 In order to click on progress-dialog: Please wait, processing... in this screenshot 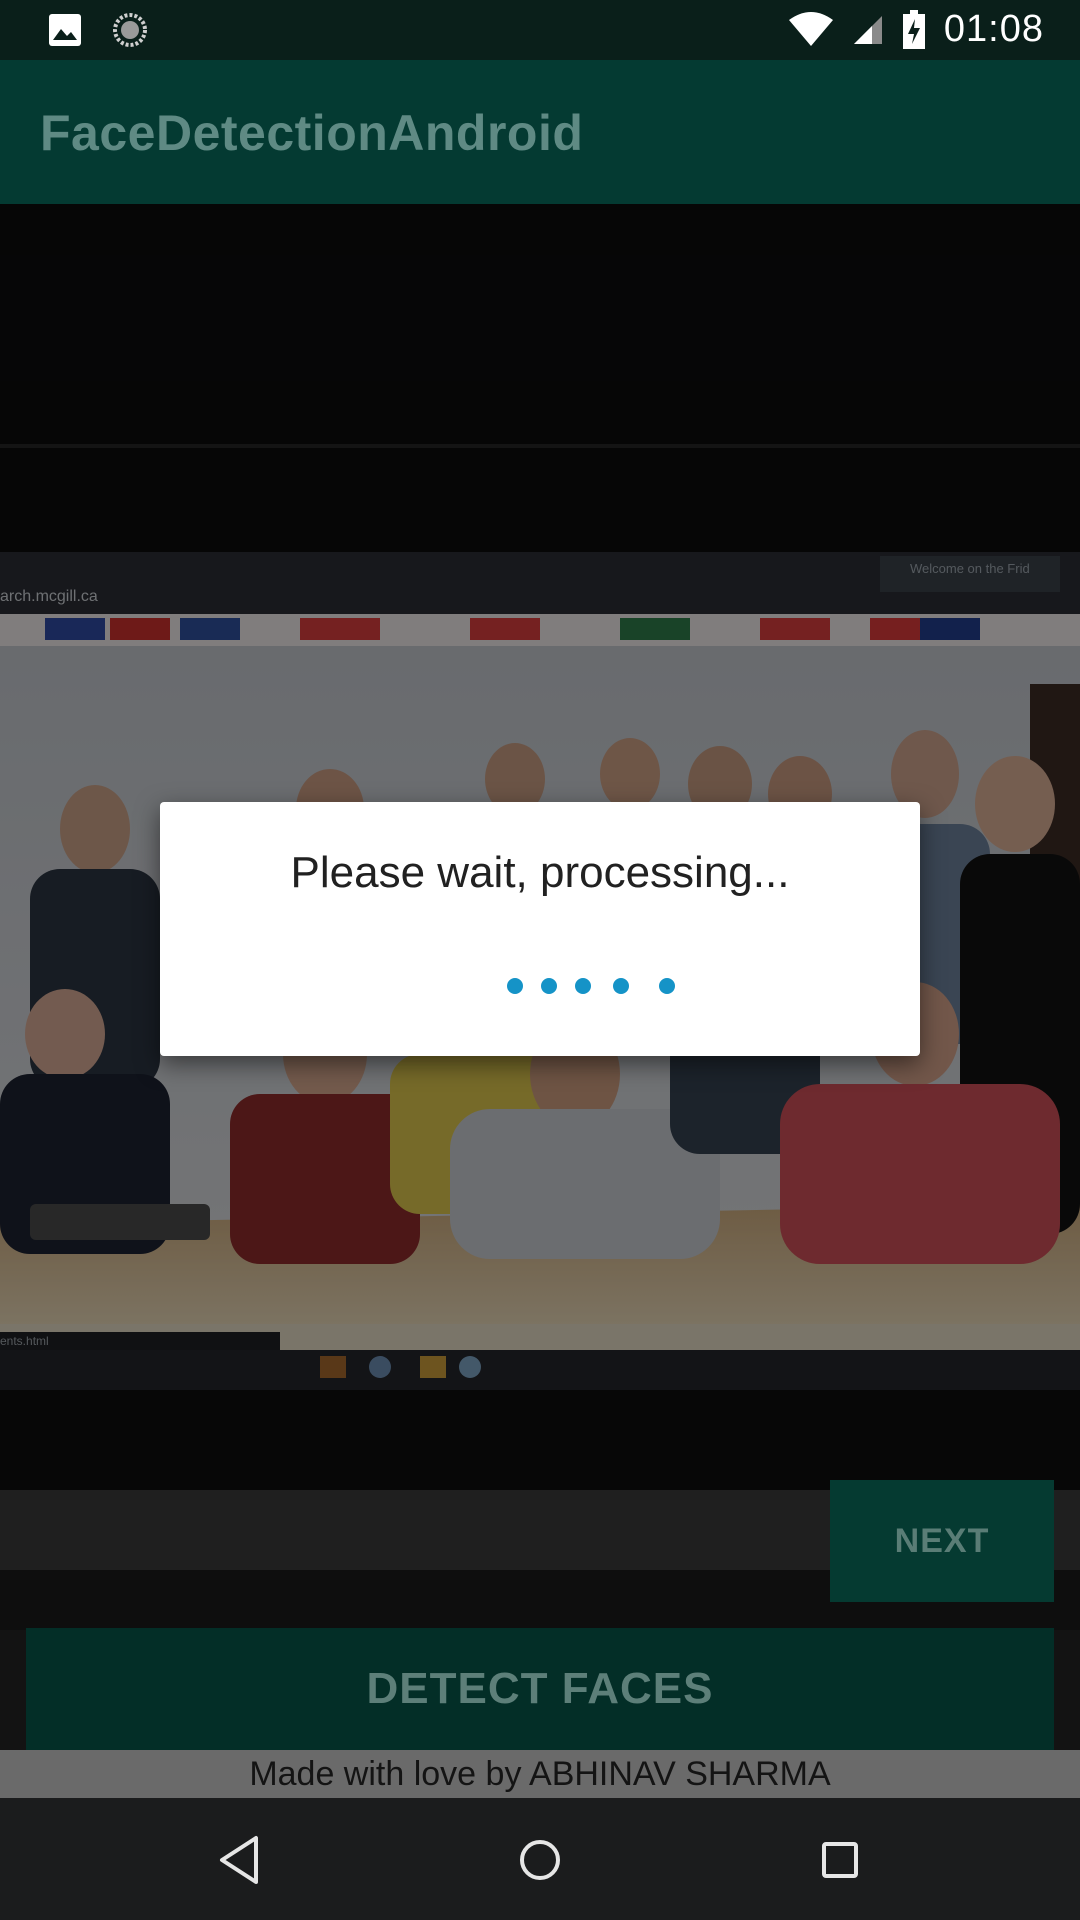, I will do `click(540, 929)`.